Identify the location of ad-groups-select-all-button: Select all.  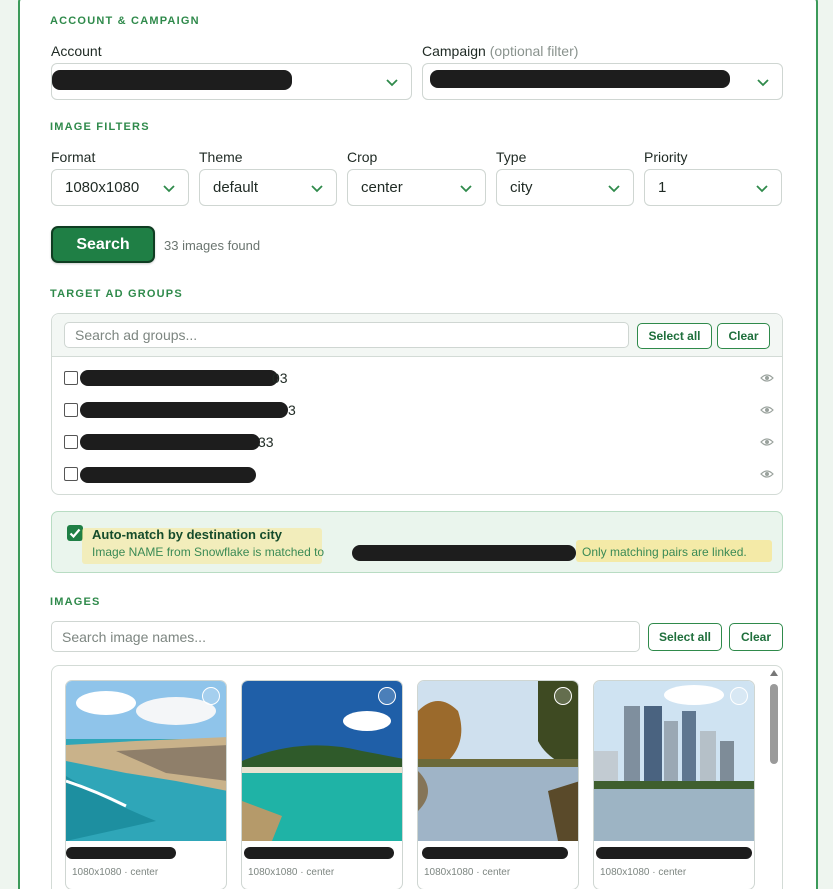
(674, 336).